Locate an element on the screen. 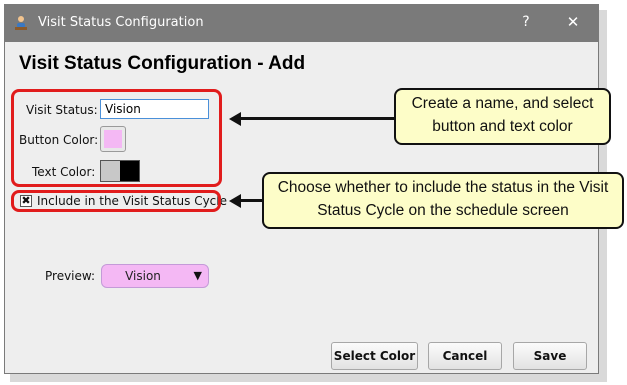  chevron-down-icon: ▼ is located at coordinates (197, 275).